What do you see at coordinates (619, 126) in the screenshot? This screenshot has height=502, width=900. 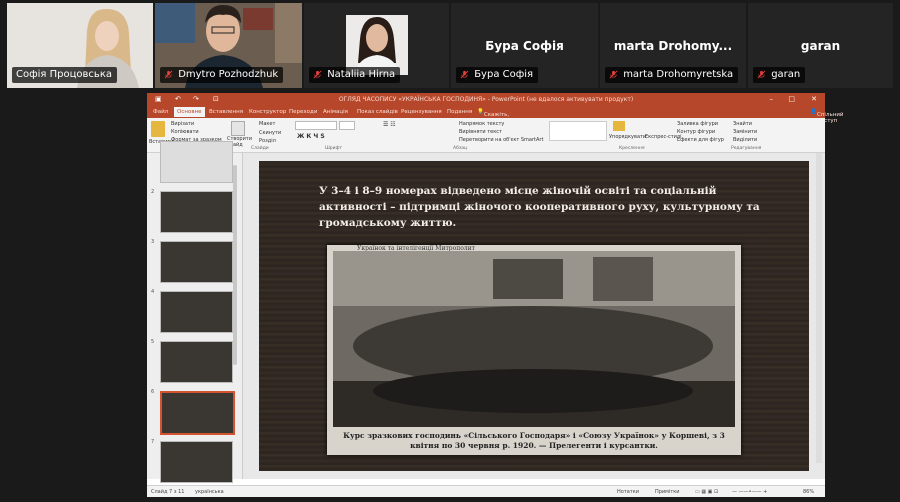 I see `arrange-icon` at bounding box center [619, 126].